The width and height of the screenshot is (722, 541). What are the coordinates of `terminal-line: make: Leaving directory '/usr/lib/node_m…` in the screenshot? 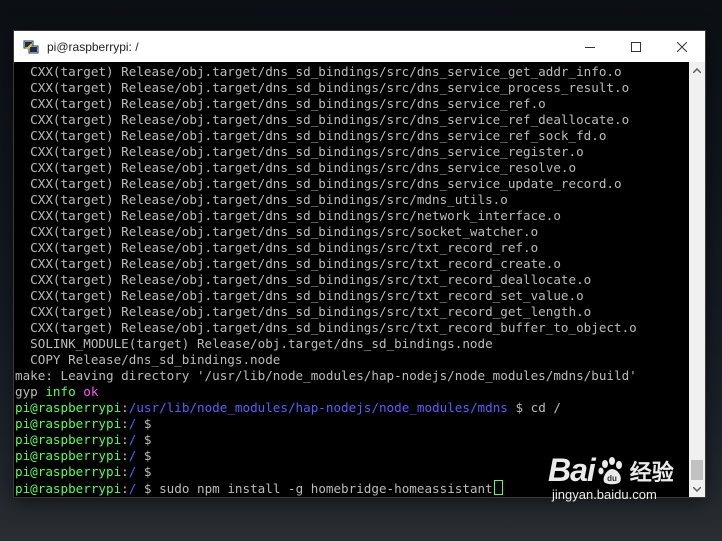 It's located at (352, 376).